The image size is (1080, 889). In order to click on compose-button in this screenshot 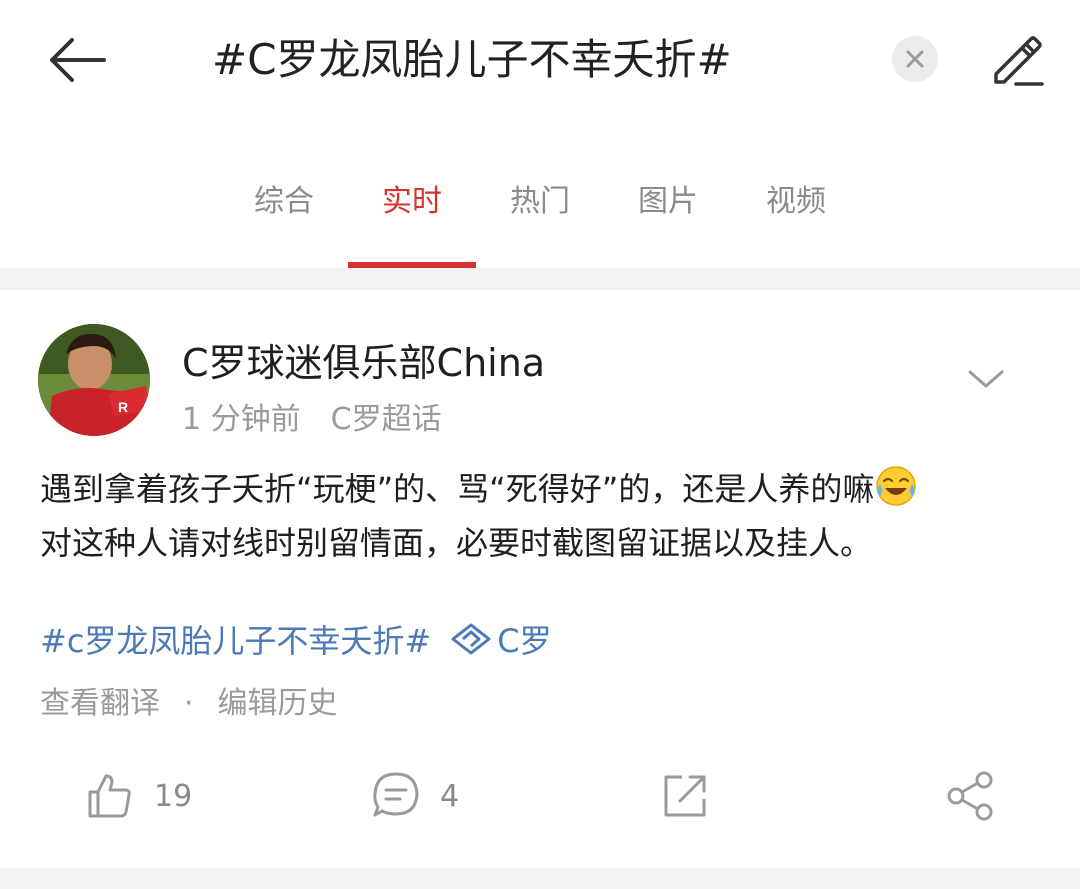, I will do `click(1017, 59)`.